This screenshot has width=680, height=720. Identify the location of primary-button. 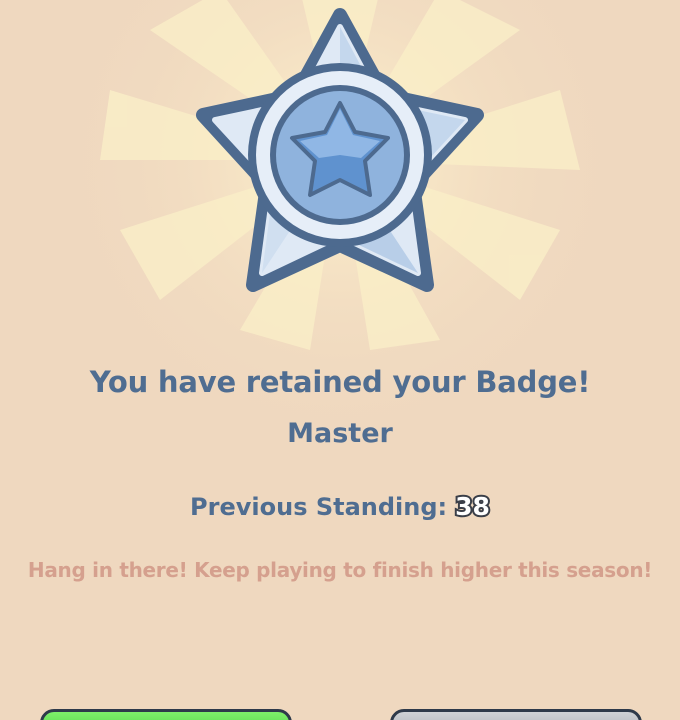
(166, 714).